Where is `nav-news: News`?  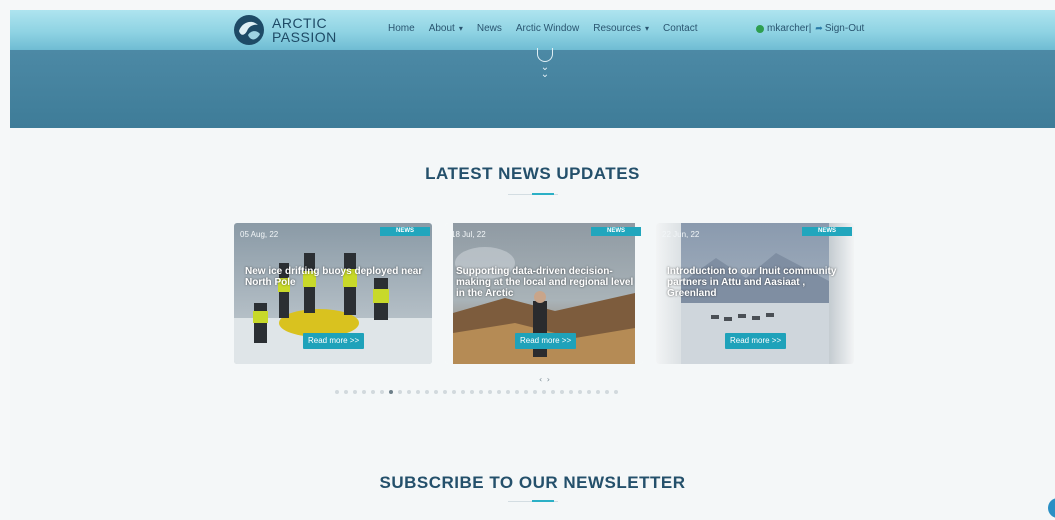 nav-news: News is located at coordinates (489, 28).